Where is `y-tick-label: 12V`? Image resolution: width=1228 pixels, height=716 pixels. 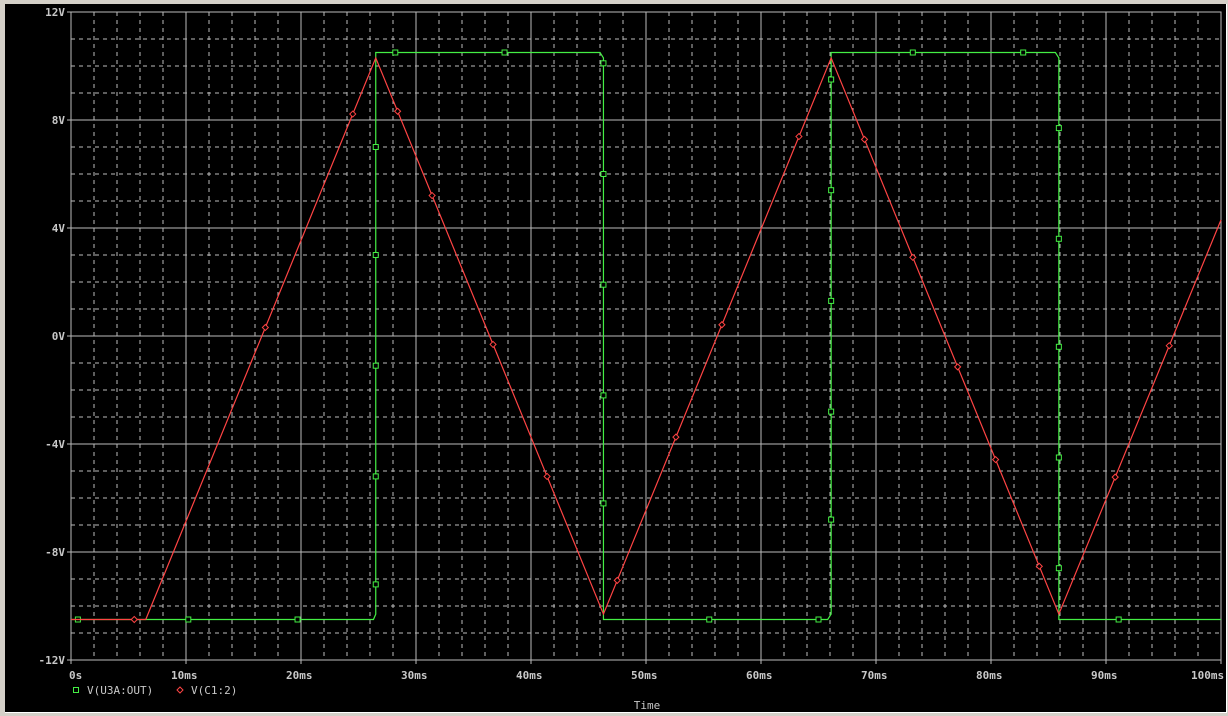 y-tick-label: 12V is located at coordinates (55, 12).